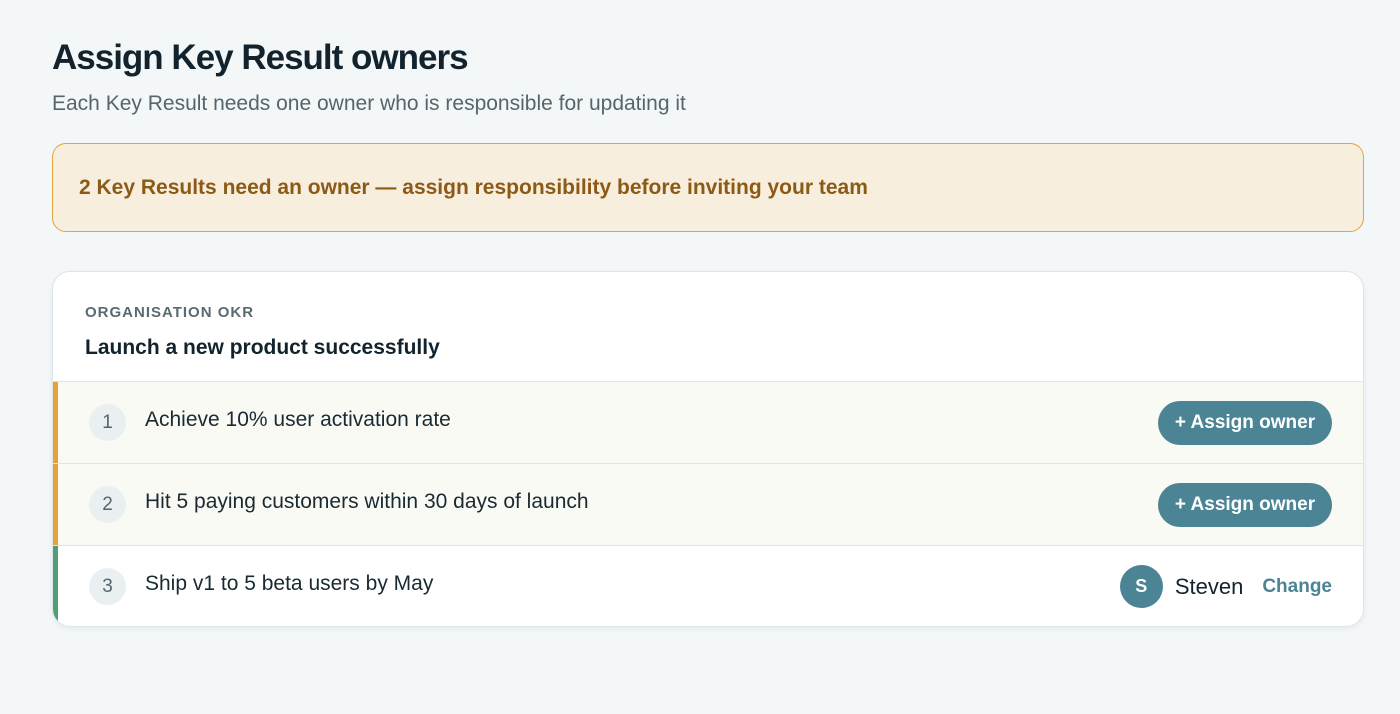 This screenshot has width=1400, height=714. What do you see at coordinates (1141, 586) in the screenshot?
I see `avatar: S` at bounding box center [1141, 586].